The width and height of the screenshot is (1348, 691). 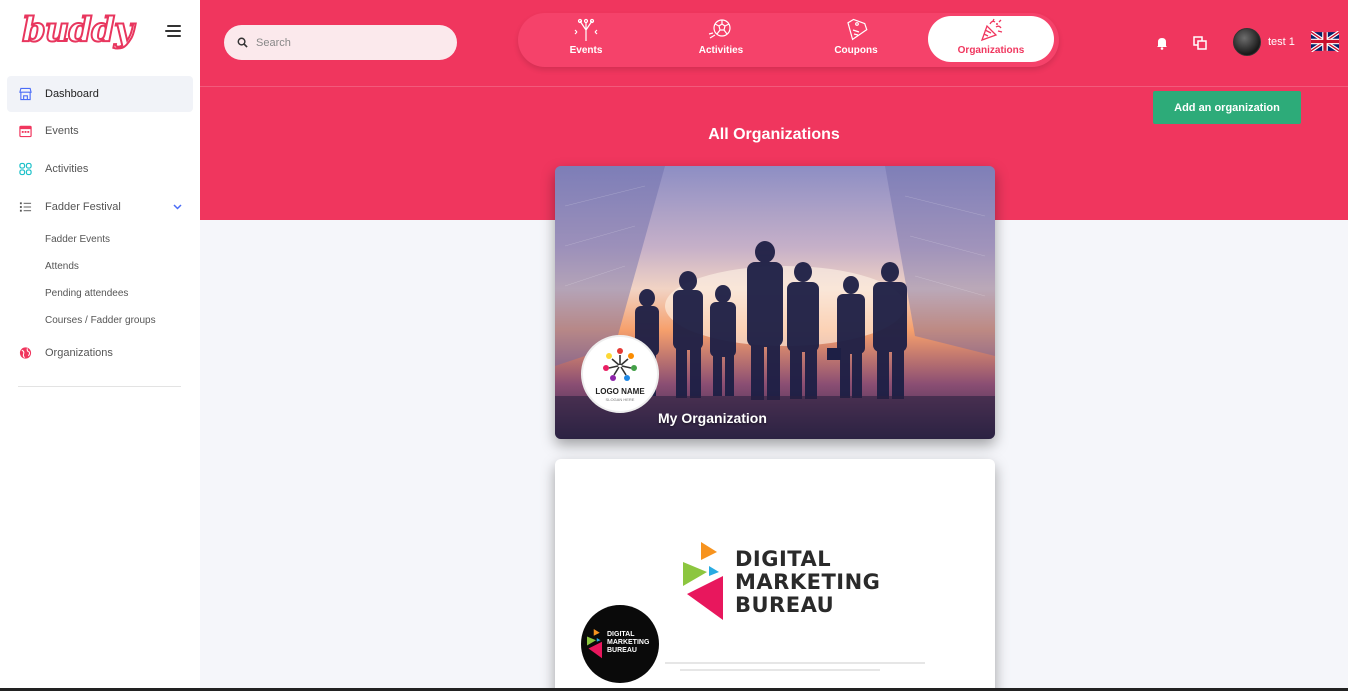 What do you see at coordinates (586, 29) in the screenshot?
I see `fireworks-icon` at bounding box center [586, 29].